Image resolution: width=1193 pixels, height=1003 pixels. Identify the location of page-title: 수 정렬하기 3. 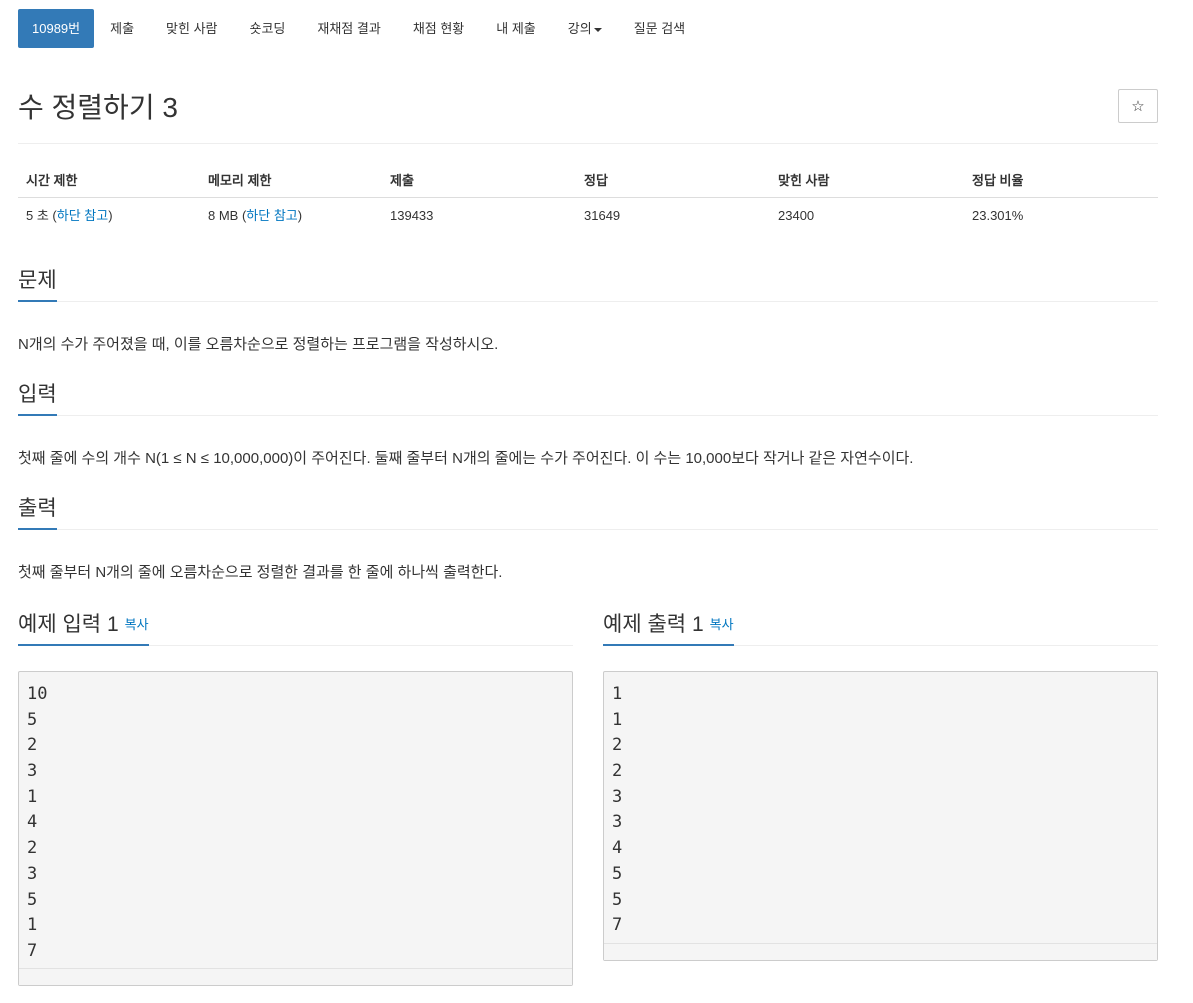
(98, 107).